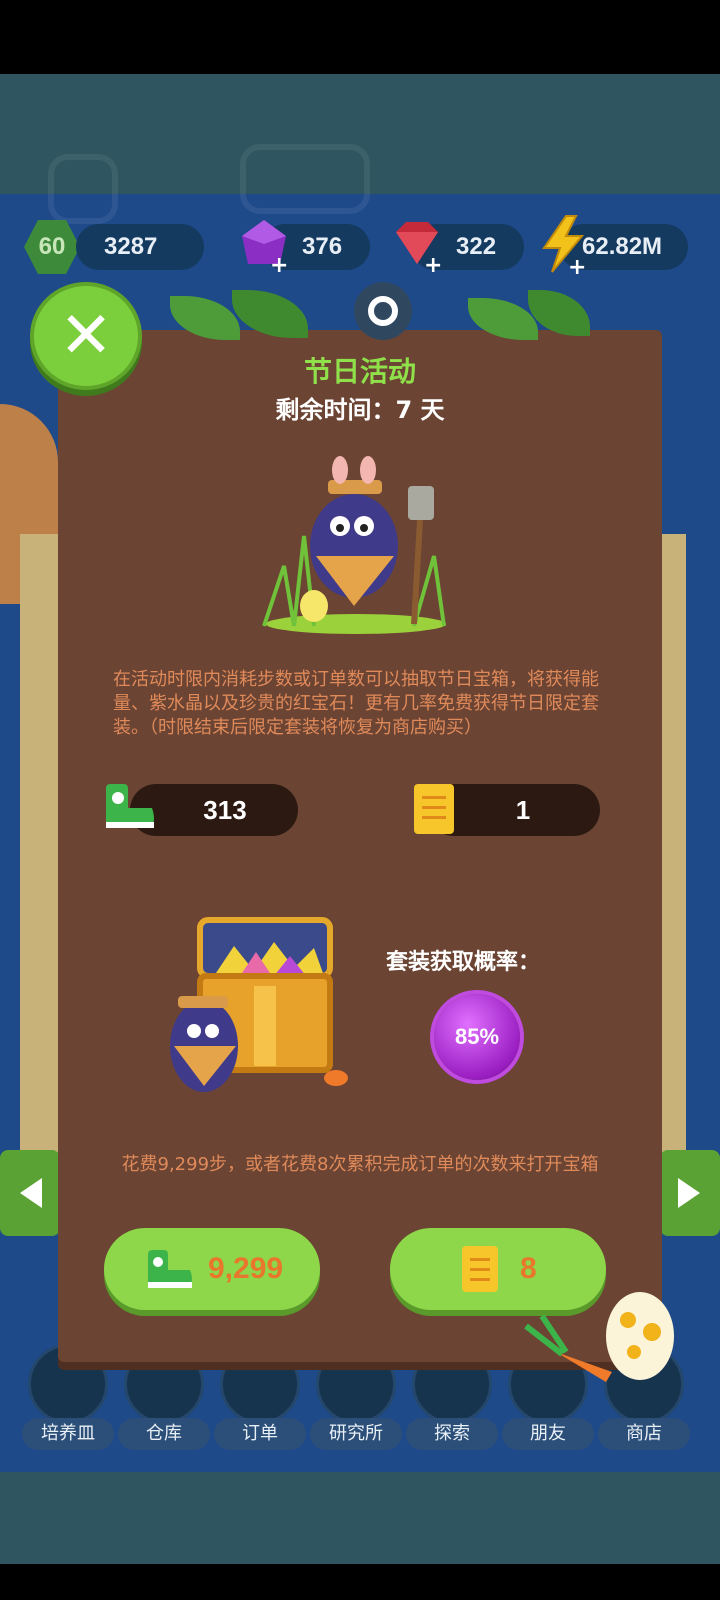 The height and width of the screenshot is (1600, 720). Describe the element at coordinates (356, 1434) in the screenshot. I see `nav-label: 研究所` at that location.